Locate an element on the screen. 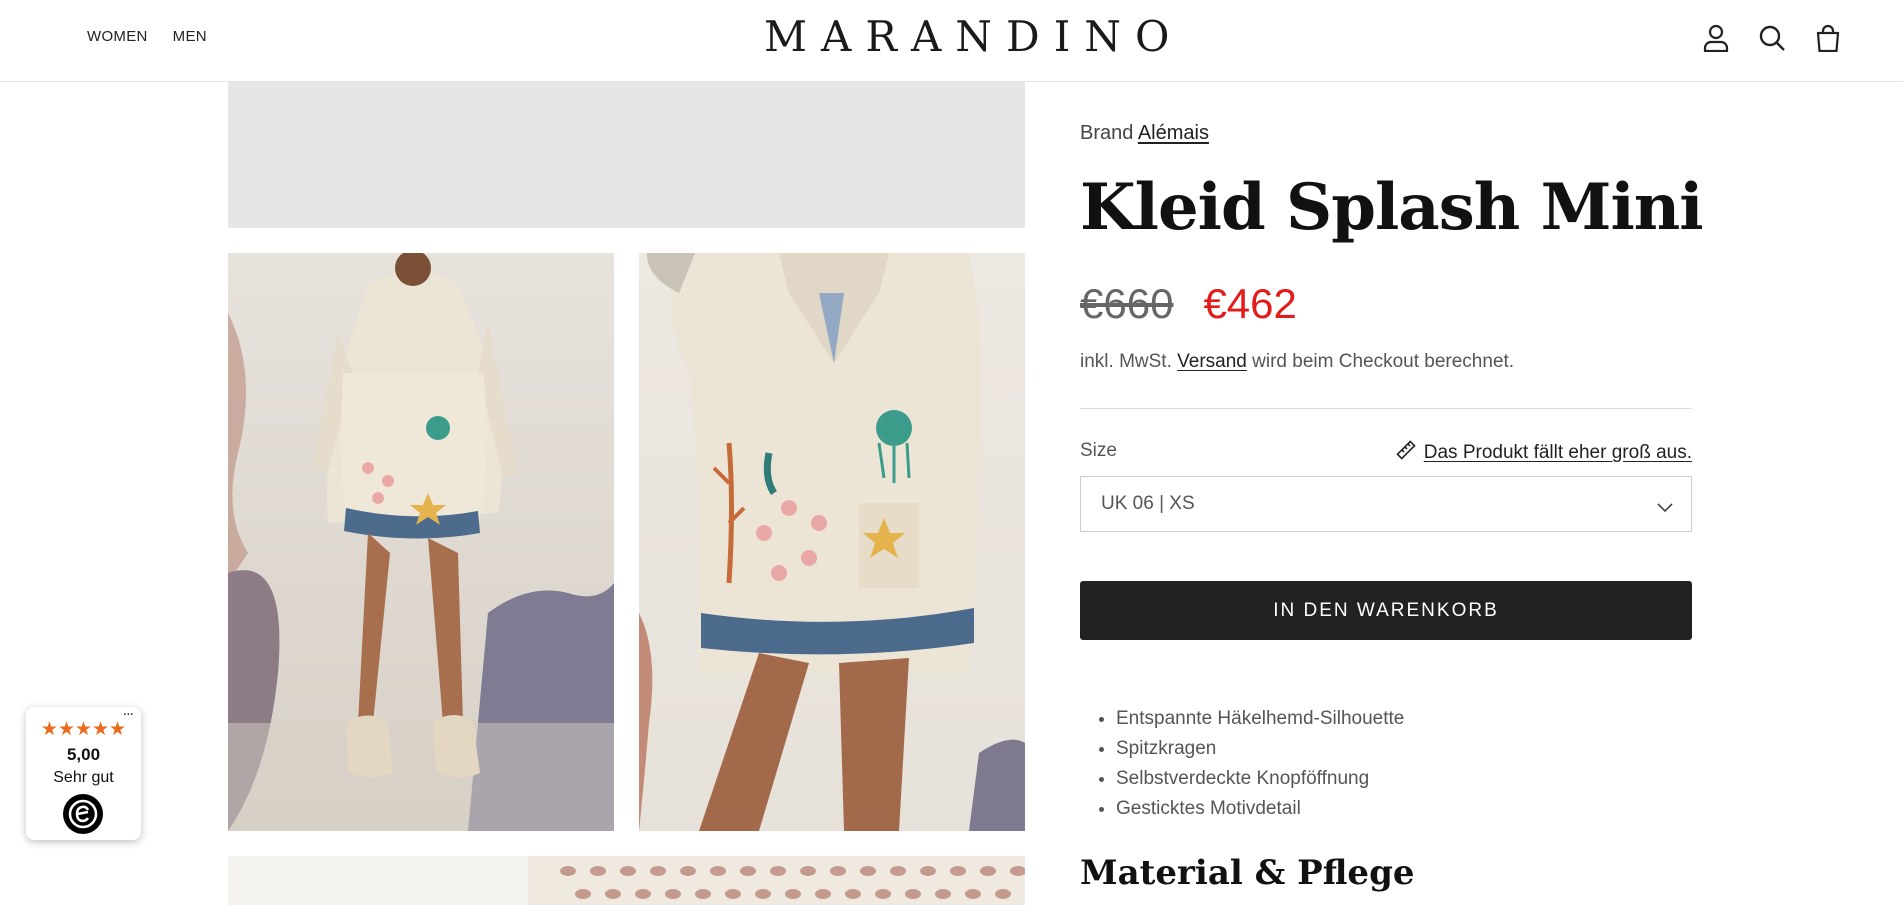 The image size is (1903, 905). original-price: €660 is located at coordinates (1127, 303).